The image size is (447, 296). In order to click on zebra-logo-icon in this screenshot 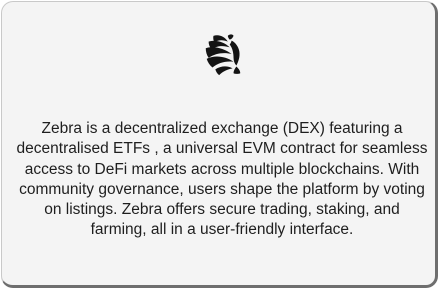, I will do `click(223, 55)`.